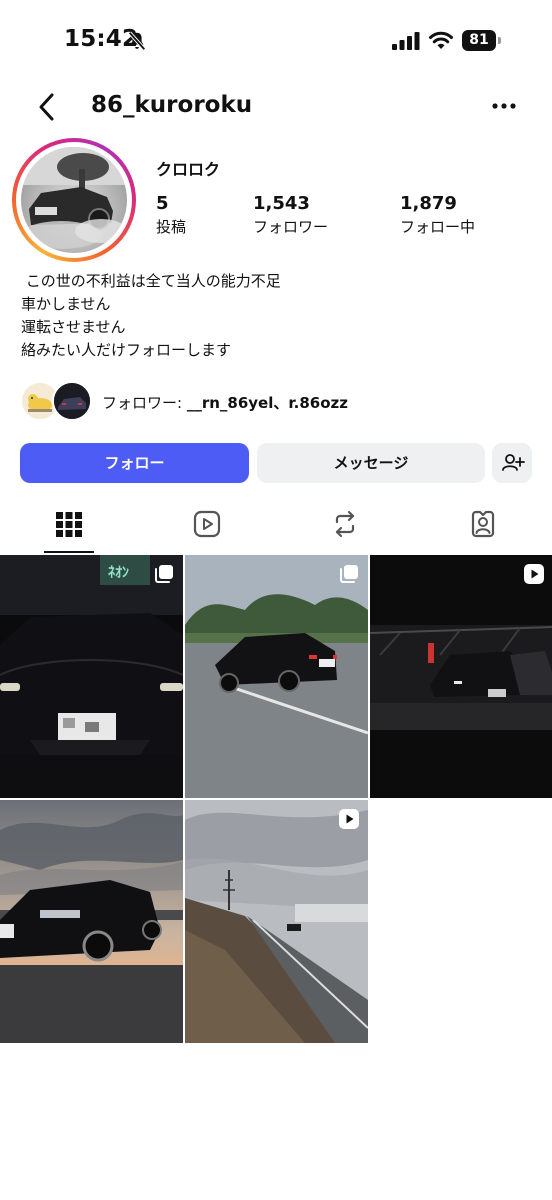 This screenshot has height=1200, width=552. Describe the element at coordinates (144, 403) in the screenshot. I see `mutual-prefix: フォロワー:` at that location.